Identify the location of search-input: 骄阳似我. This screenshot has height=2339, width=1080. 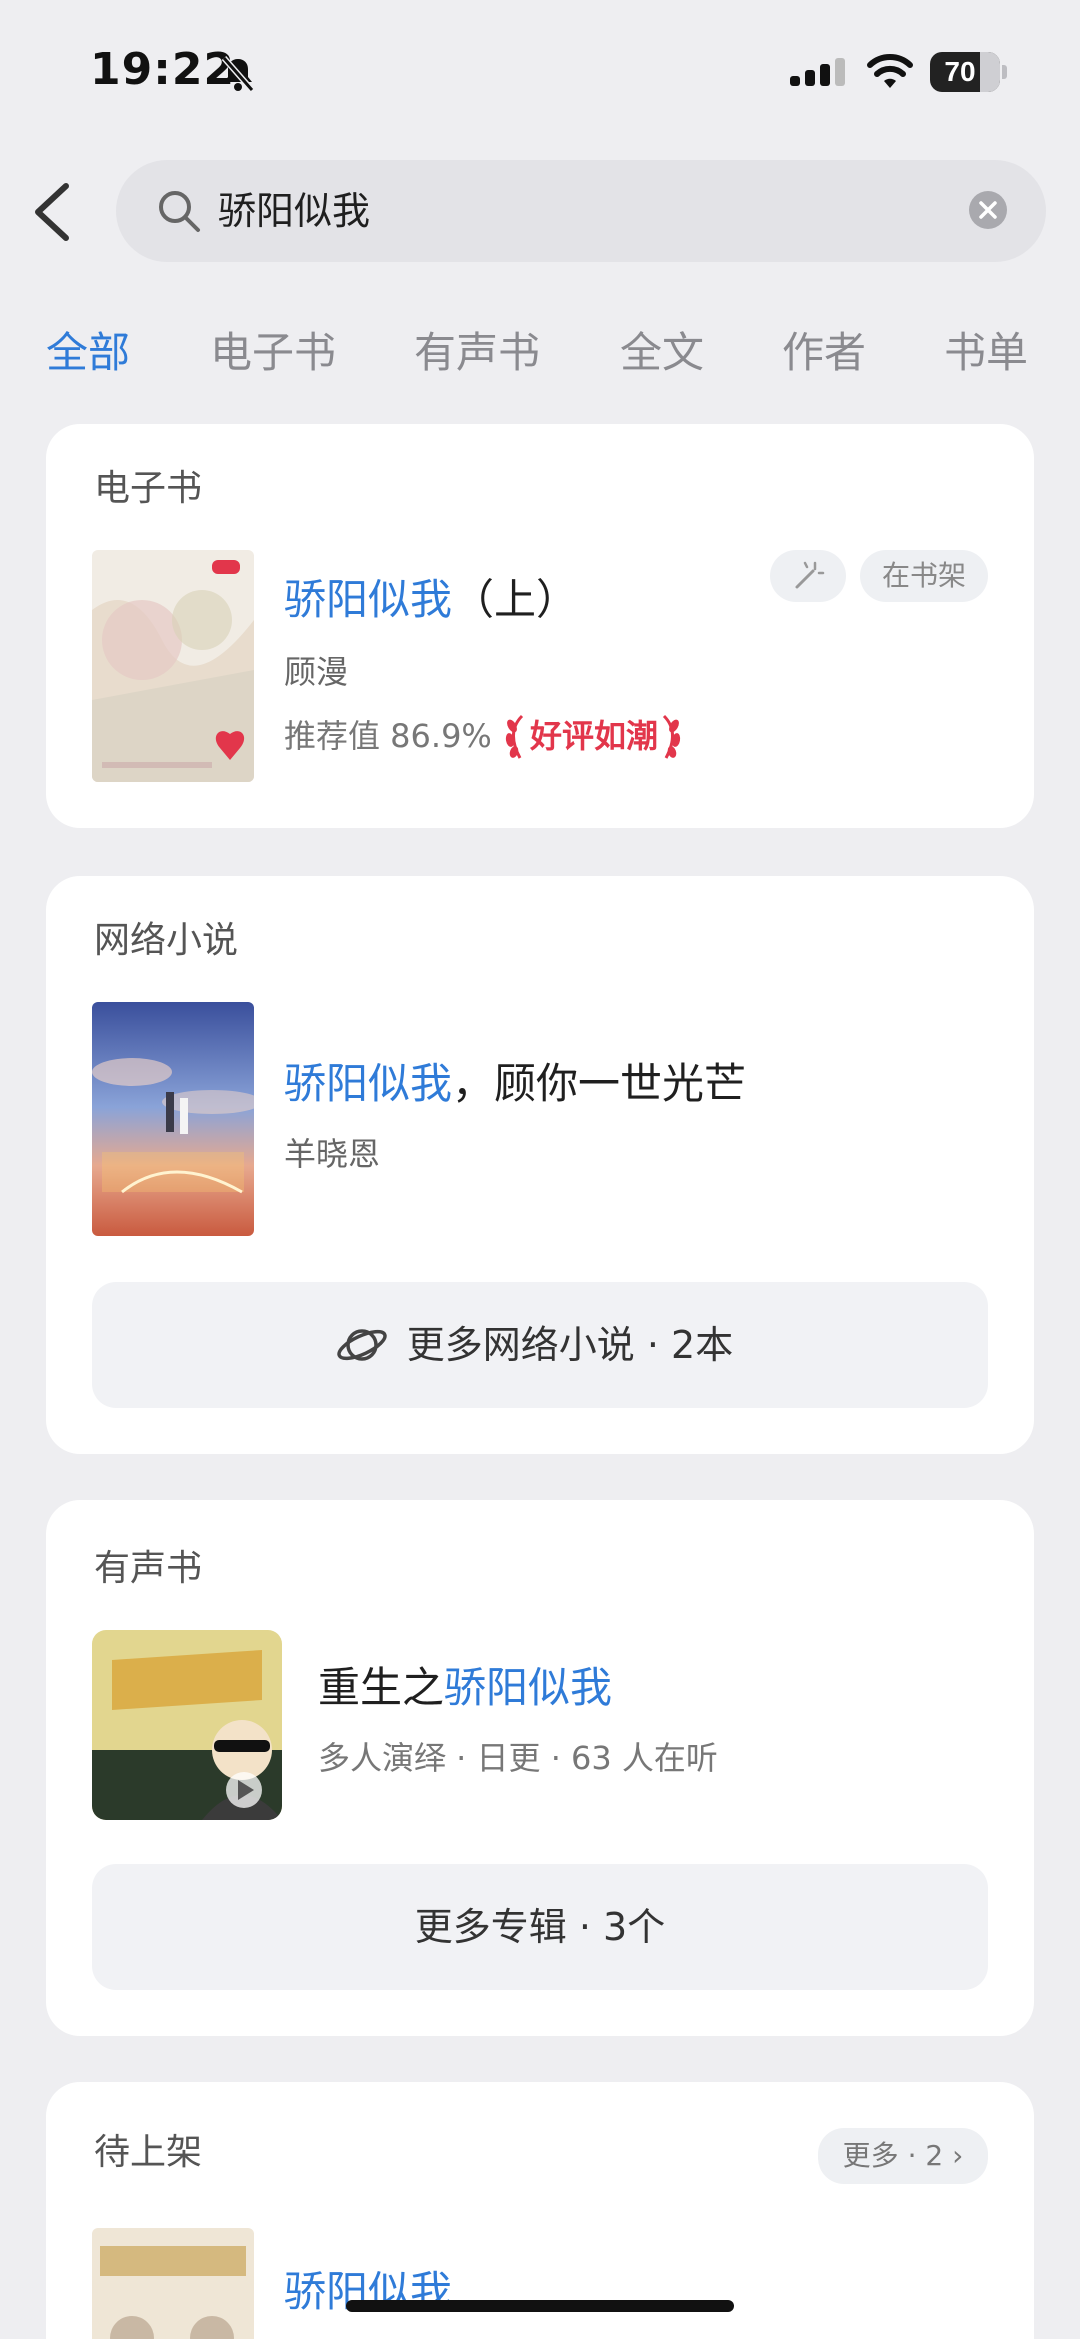
(581, 211).